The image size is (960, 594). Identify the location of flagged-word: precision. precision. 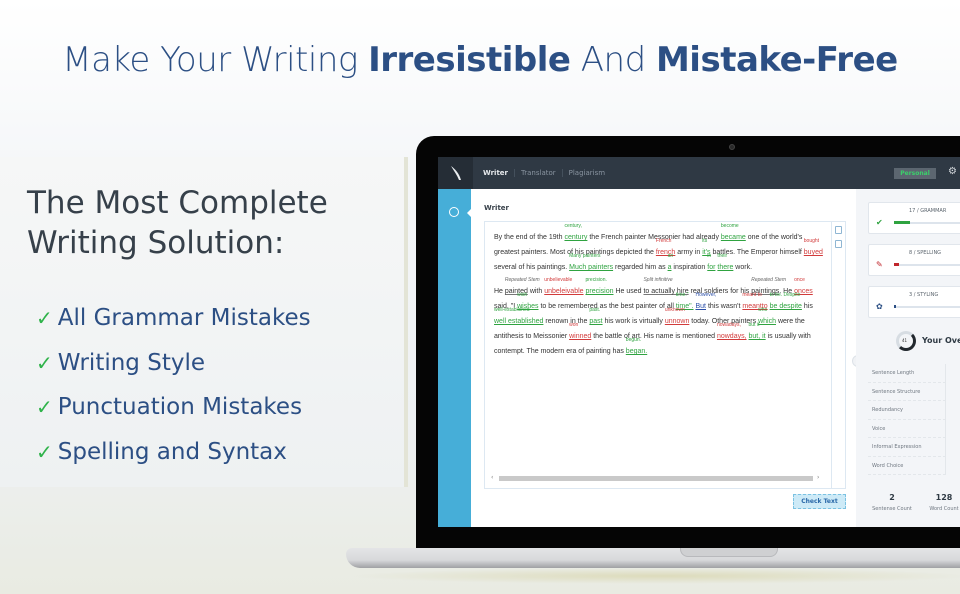
(599, 288).